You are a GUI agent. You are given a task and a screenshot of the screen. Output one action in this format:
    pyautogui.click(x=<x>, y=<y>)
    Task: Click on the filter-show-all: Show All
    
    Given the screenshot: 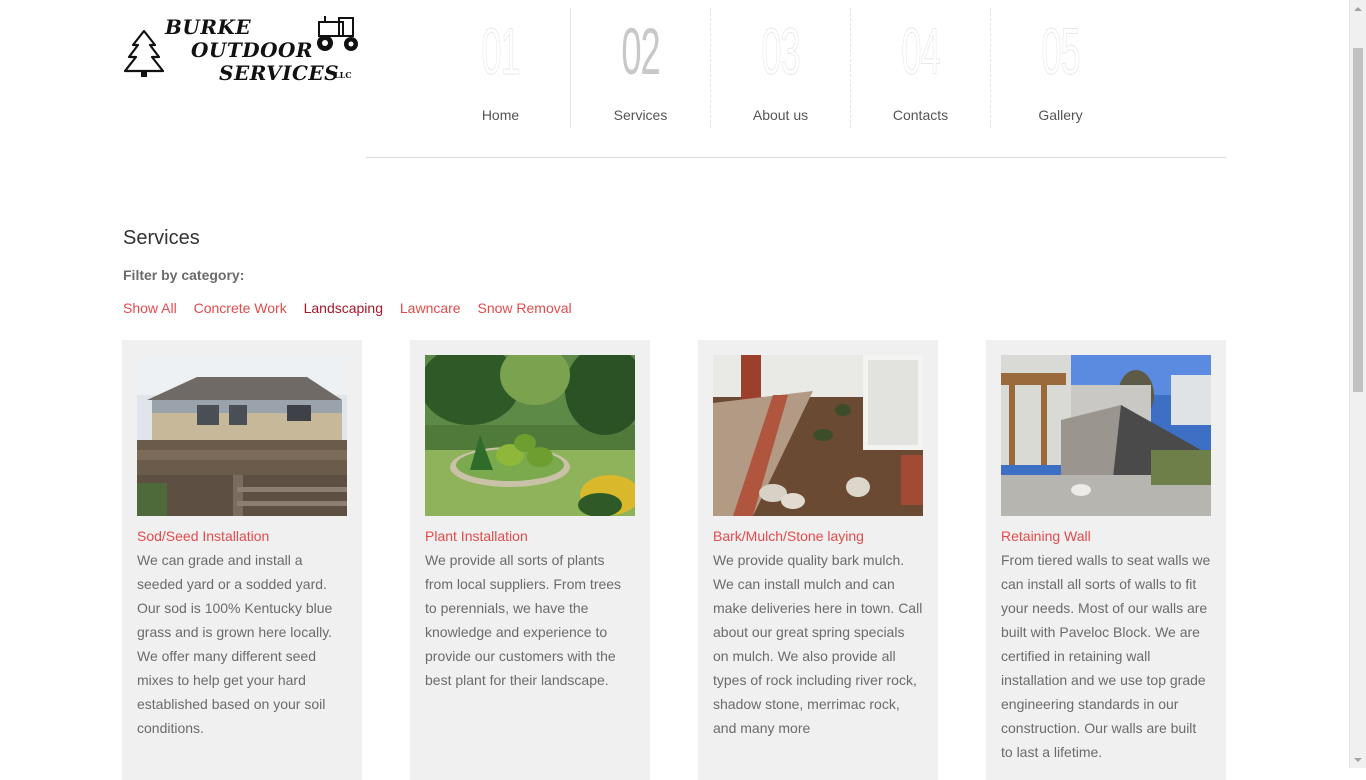 What is the action you would take?
    pyautogui.click(x=150, y=308)
    